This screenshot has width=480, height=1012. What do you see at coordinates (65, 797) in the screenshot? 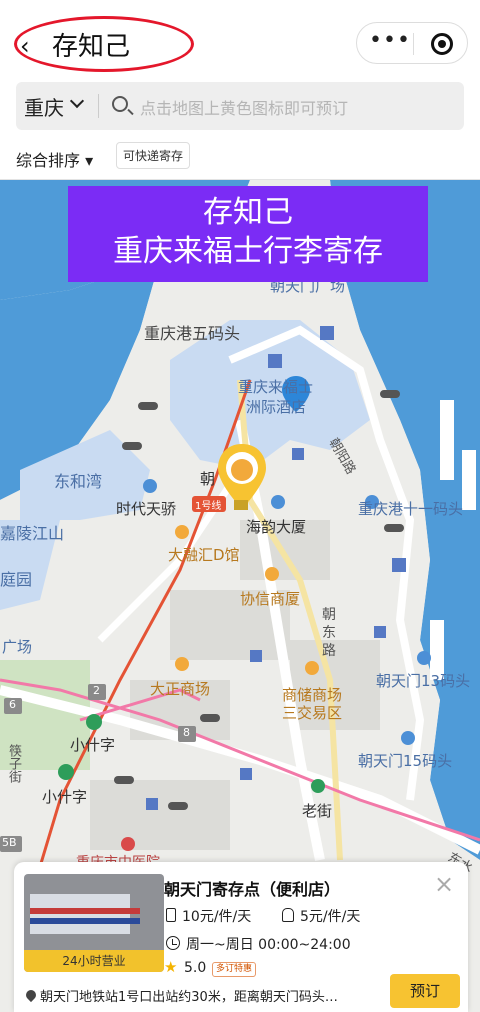
I see `label-xiaoshizi-2: 小什字` at bounding box center [65, 797].